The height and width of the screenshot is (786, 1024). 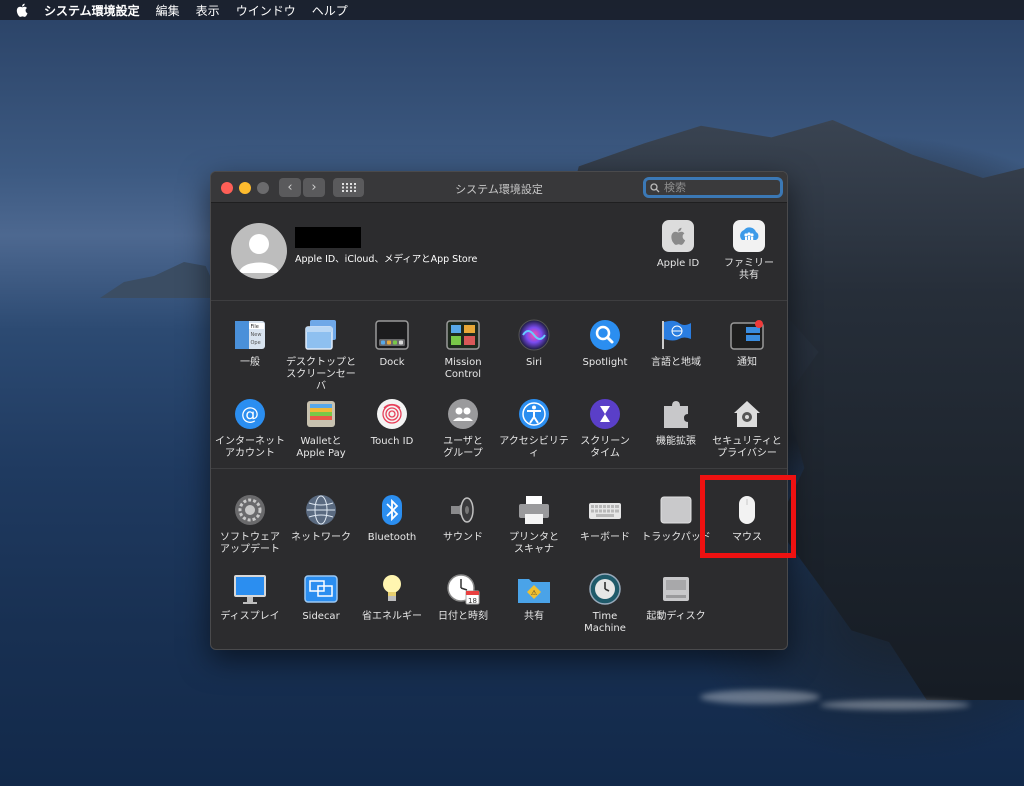 What do you see at coordinates (676, 414) in the screenshot?
I see `extensions-icon` at bounding box center [676, 414].